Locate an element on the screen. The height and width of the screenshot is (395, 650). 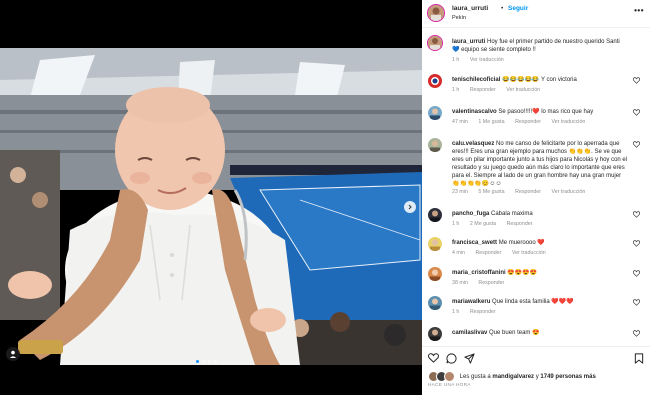
comment-body: Que buen team 😍 is located at coordinates (514, 333).